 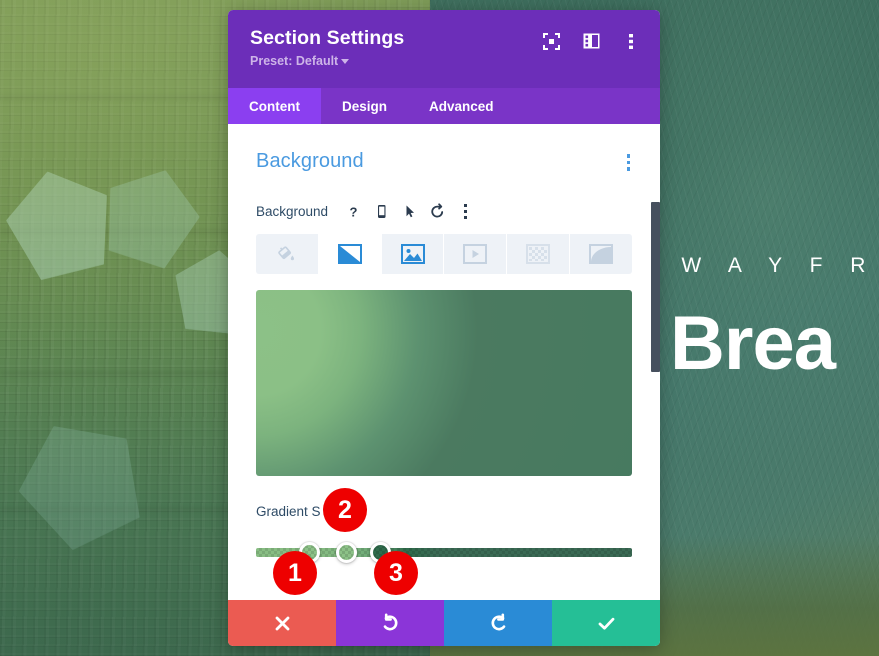 I want to click on save-button, so click(x=606, y=623).